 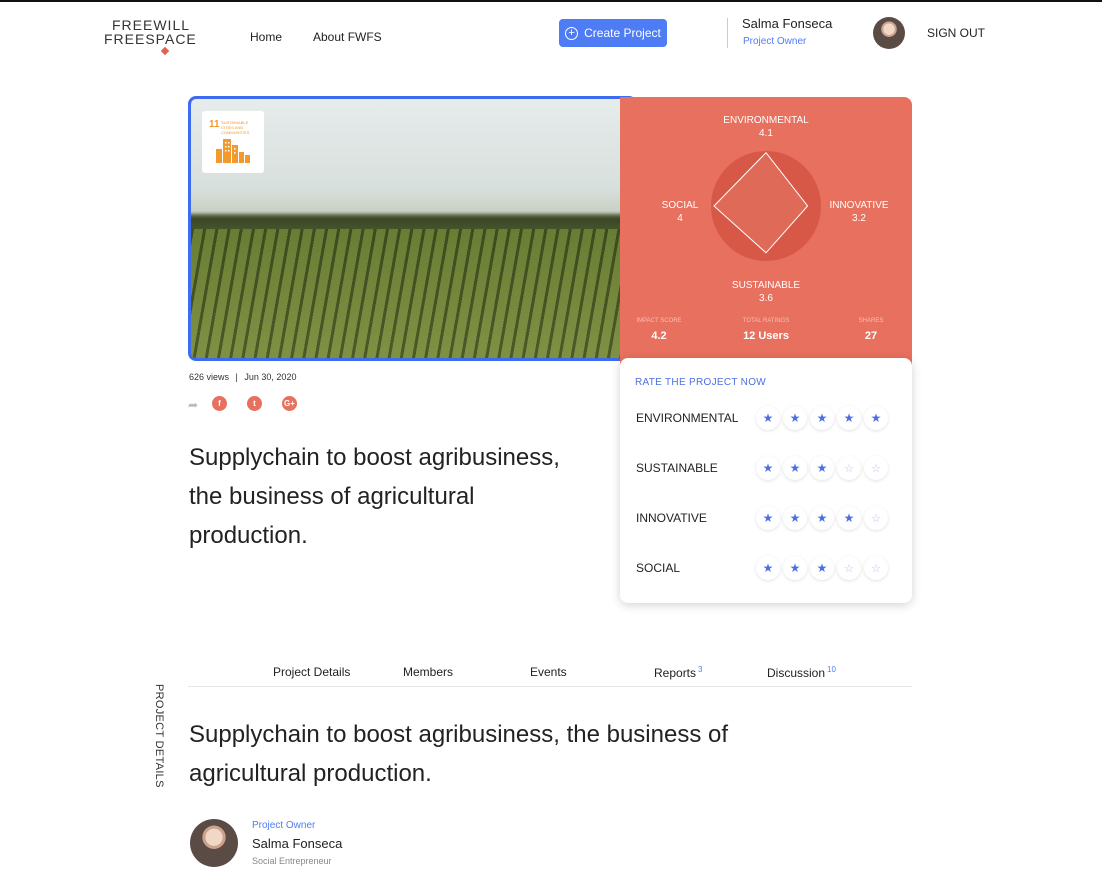 I want to click on star-rating: ★ ★ ★ ★ ☆, so click(x=822, y=518).